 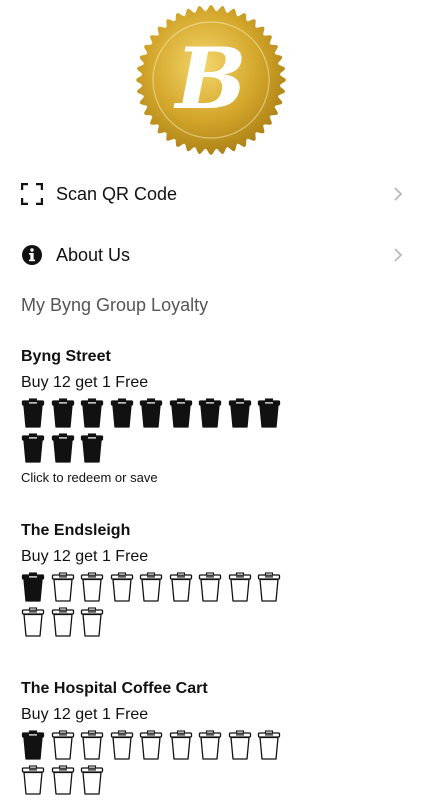 What do you see at coordinates (76, 530) in the screenshot?
I see `card-name: The Endsleigh` at bounding box center [76, 530].